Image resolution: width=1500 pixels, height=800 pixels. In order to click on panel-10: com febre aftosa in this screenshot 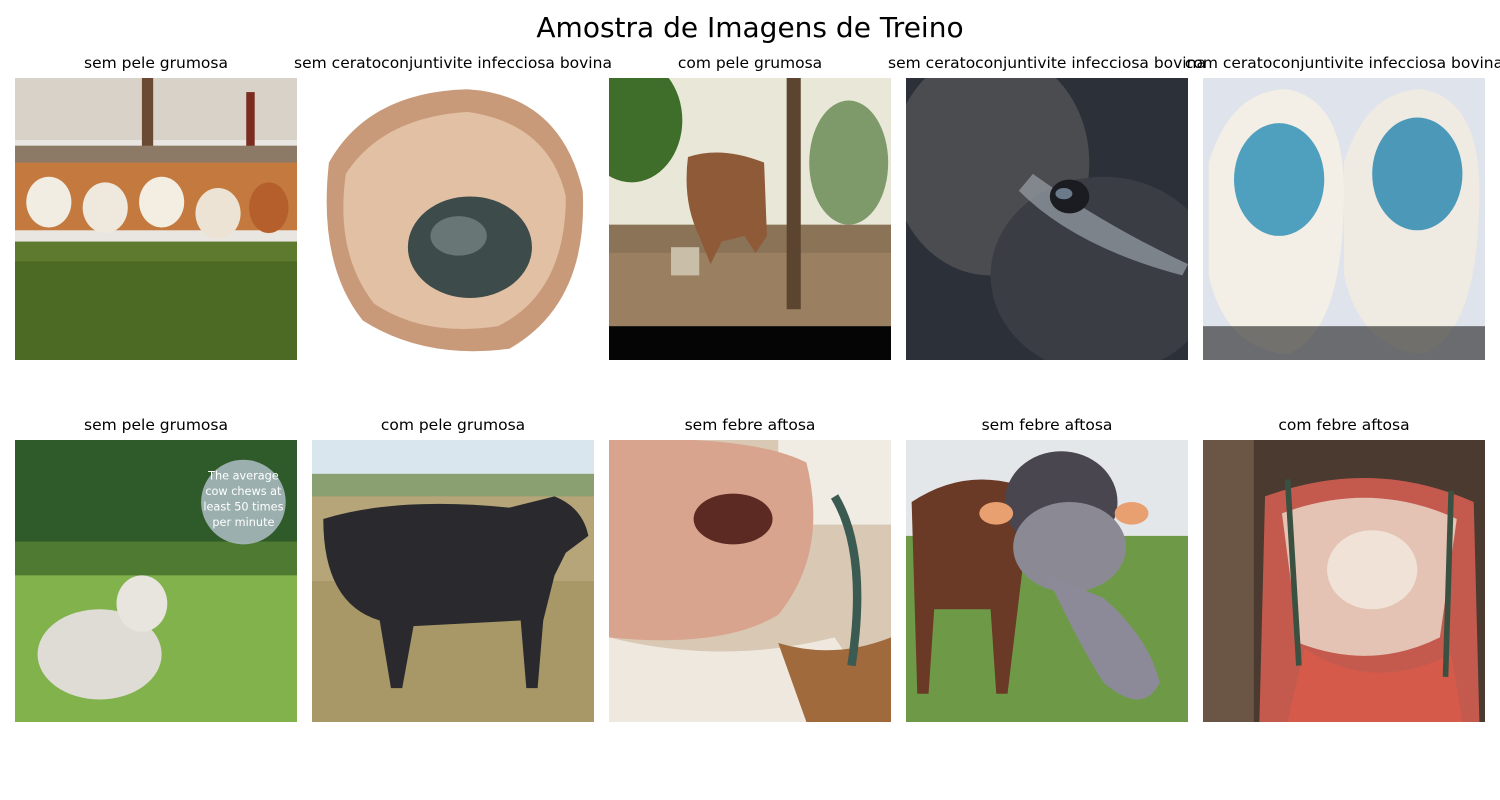, I will do `click(1344, 569)`.